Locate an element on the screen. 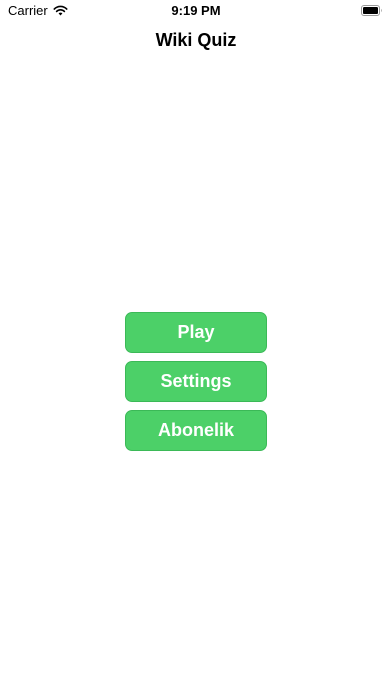  main-menu: Play Settings Abonelik is located at coordinates (196, 385).